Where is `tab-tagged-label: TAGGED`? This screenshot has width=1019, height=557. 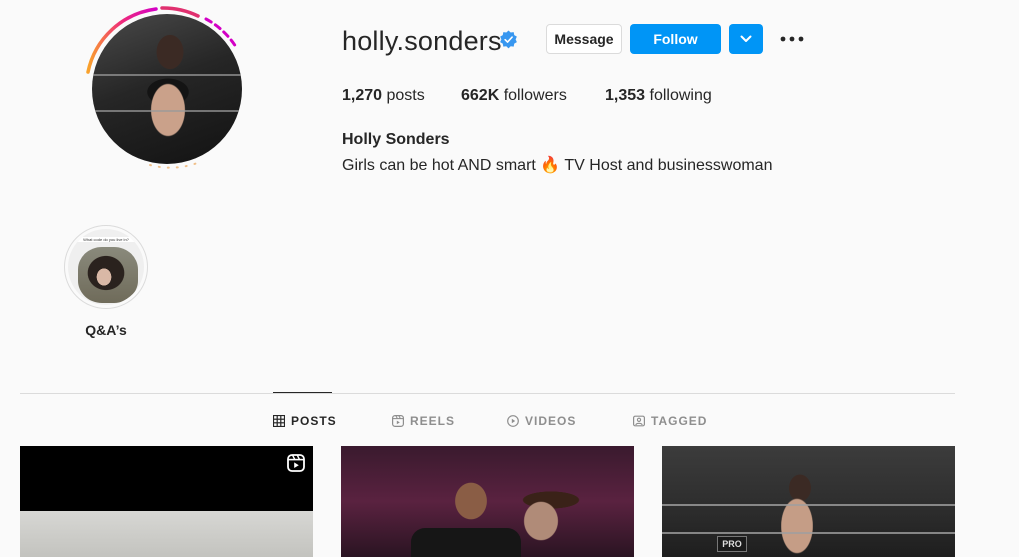
tab-tagged-label: TAGGED is located at coordinates (679, 421).